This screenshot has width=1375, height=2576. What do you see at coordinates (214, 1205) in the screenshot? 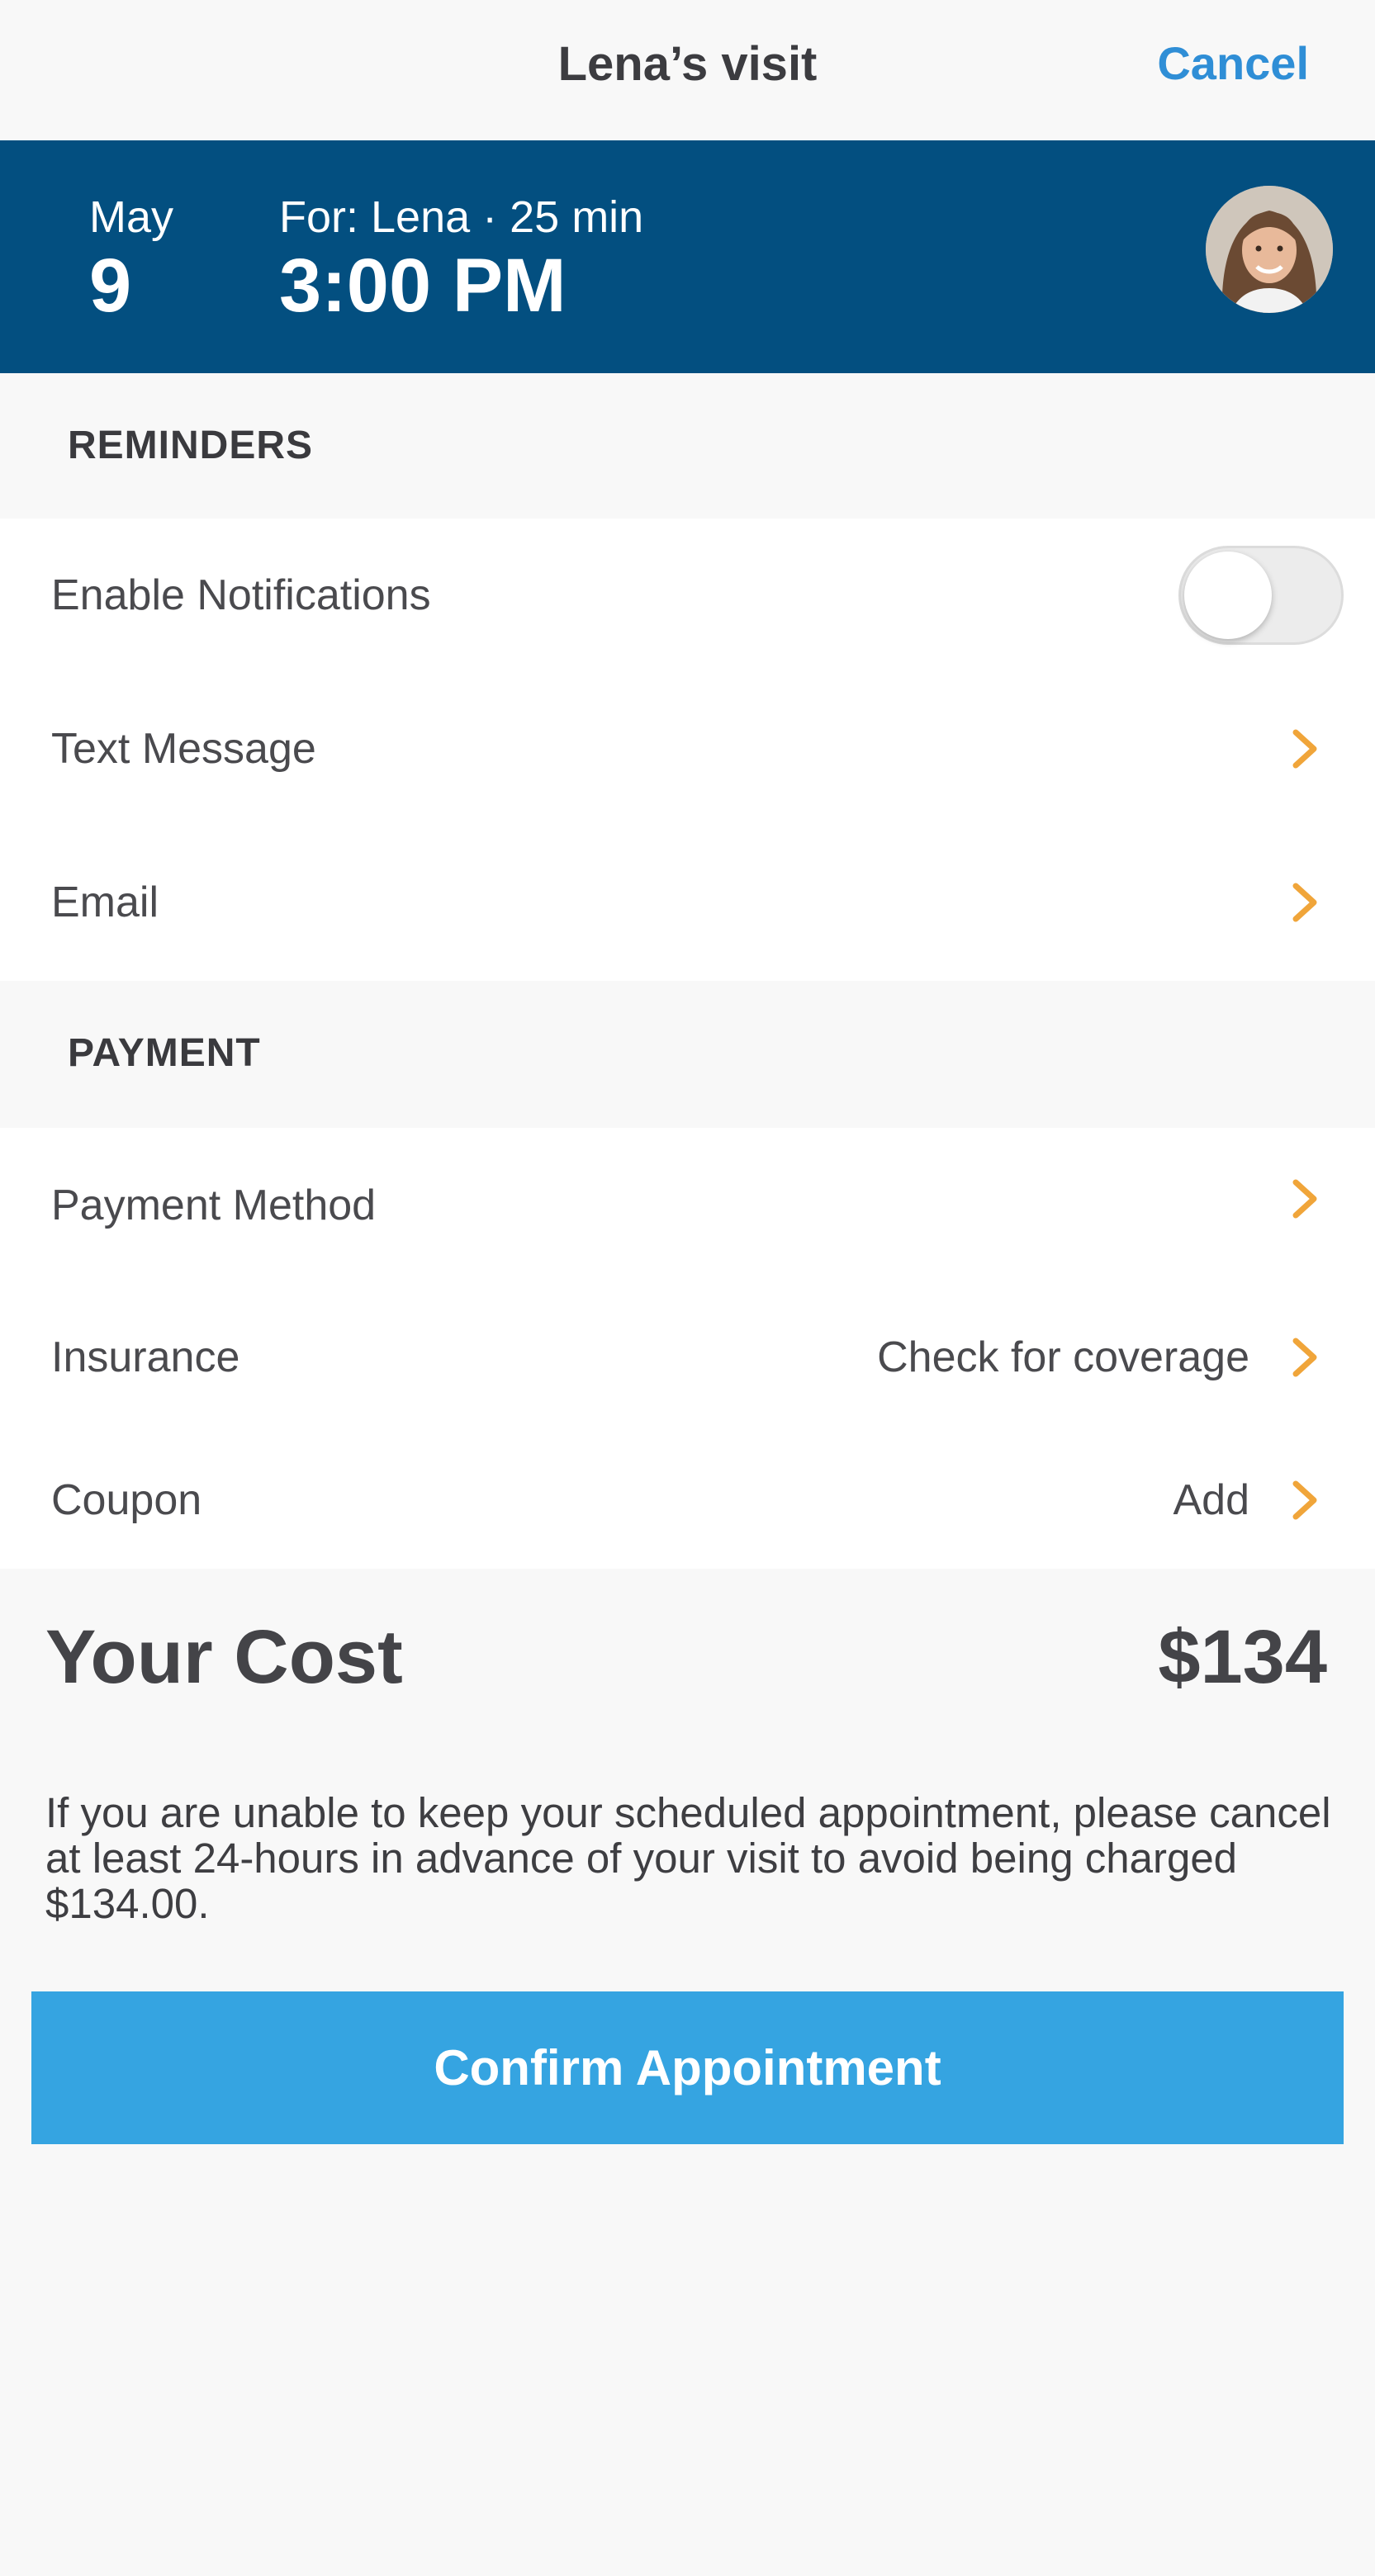
I see `payment-method-label: Payment Method` at bounding box center [214, 1205].